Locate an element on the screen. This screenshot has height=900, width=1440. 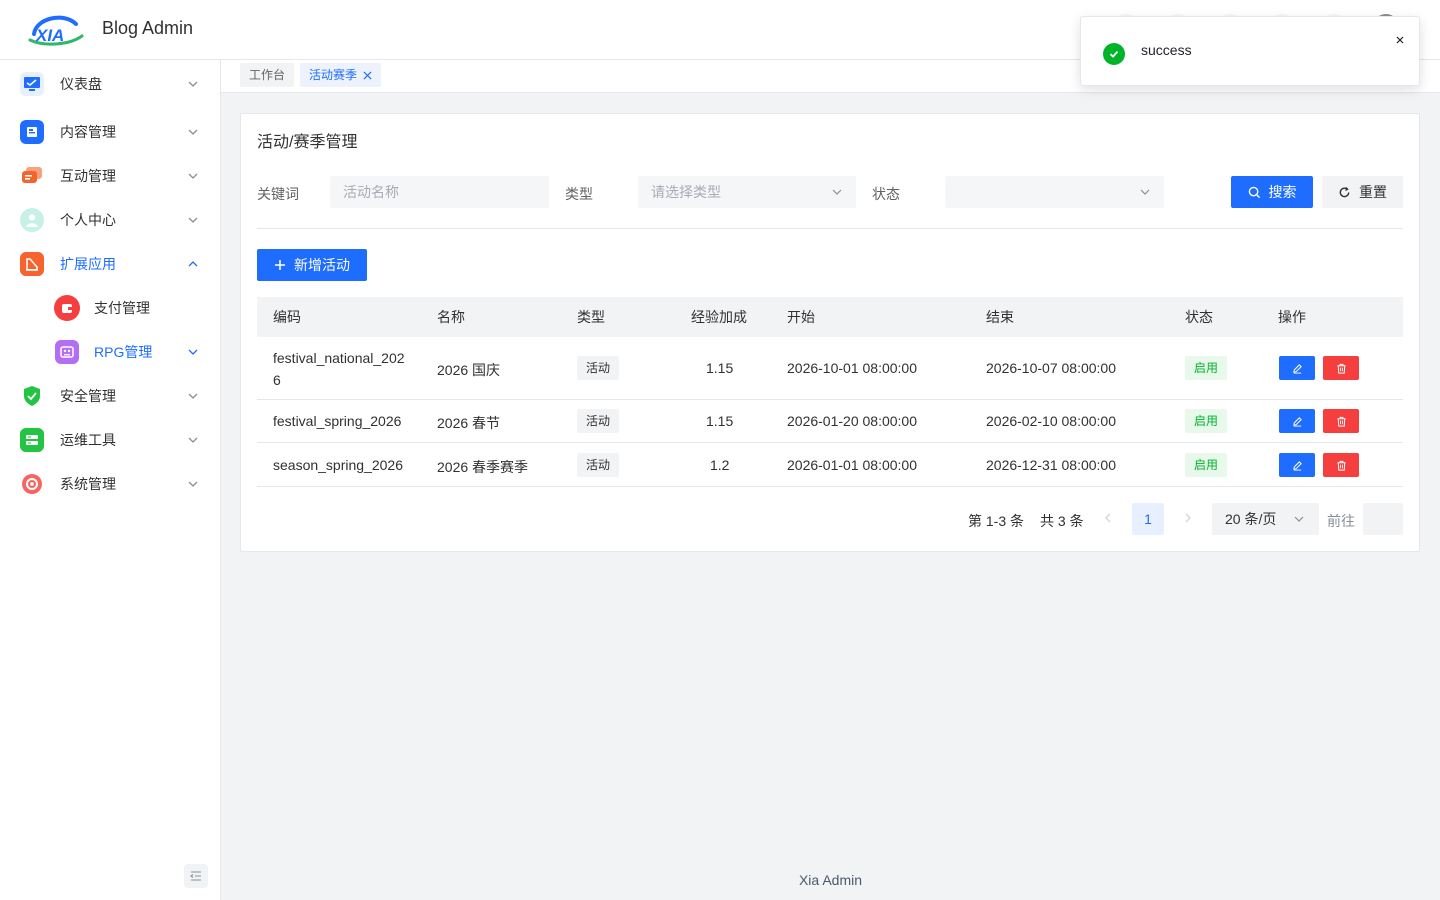
column-header: 类型 is located at coordinates (591, 317).